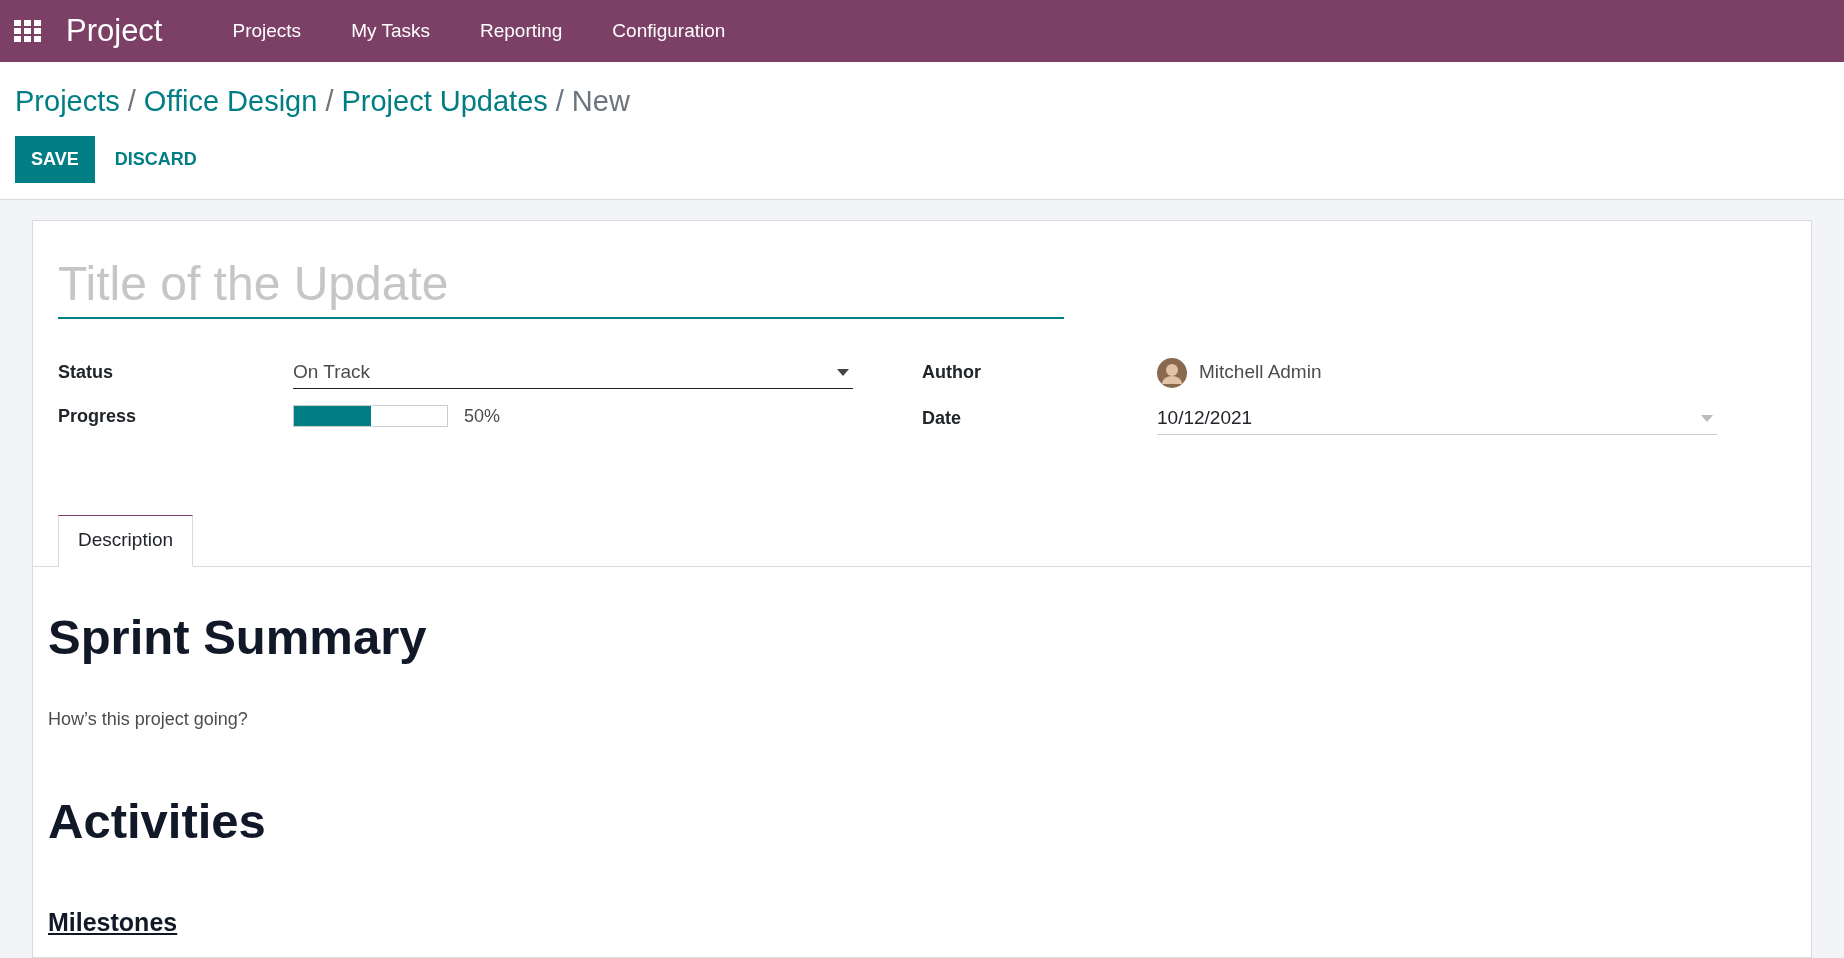 The height and width of the screenshot is (958, 1844). I want to click on avatar-icon, so click(1172, 372).